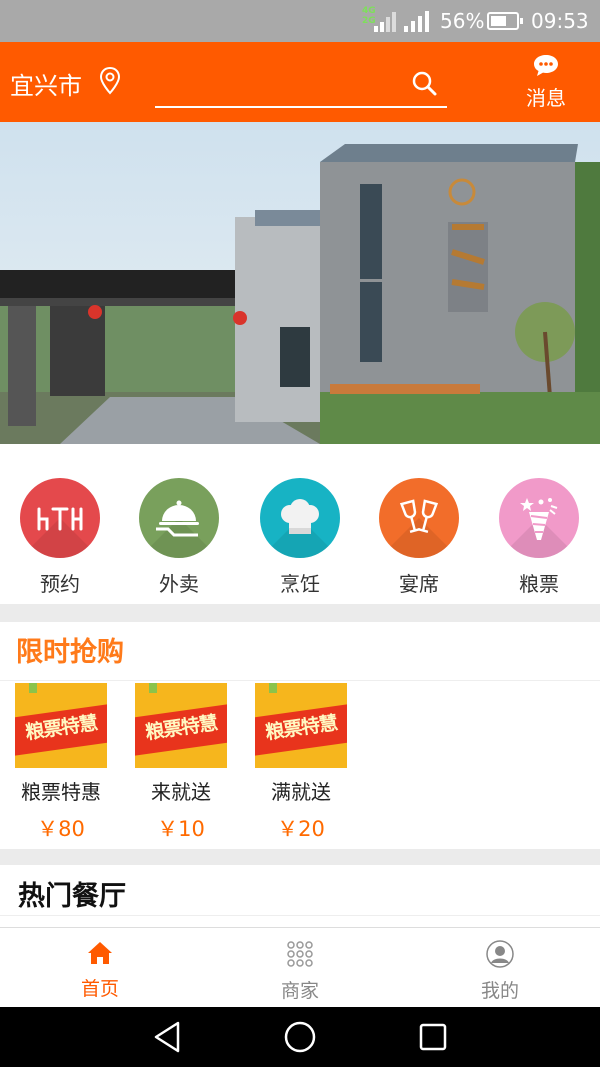 This screenshot has width=600, height=1067. What do you see at coordinates (61, 829) in the screenshot?
I see `deal-price: ￥80` at bounding box center [61, 829].